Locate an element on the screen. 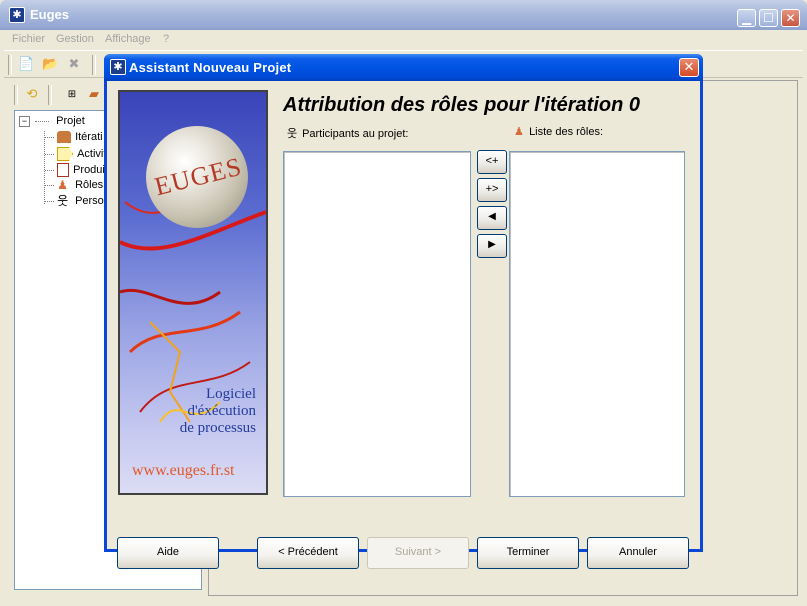 The height and width of the screenshot is (606, 807). help-button: Aide is located at coordinates (168, 553).